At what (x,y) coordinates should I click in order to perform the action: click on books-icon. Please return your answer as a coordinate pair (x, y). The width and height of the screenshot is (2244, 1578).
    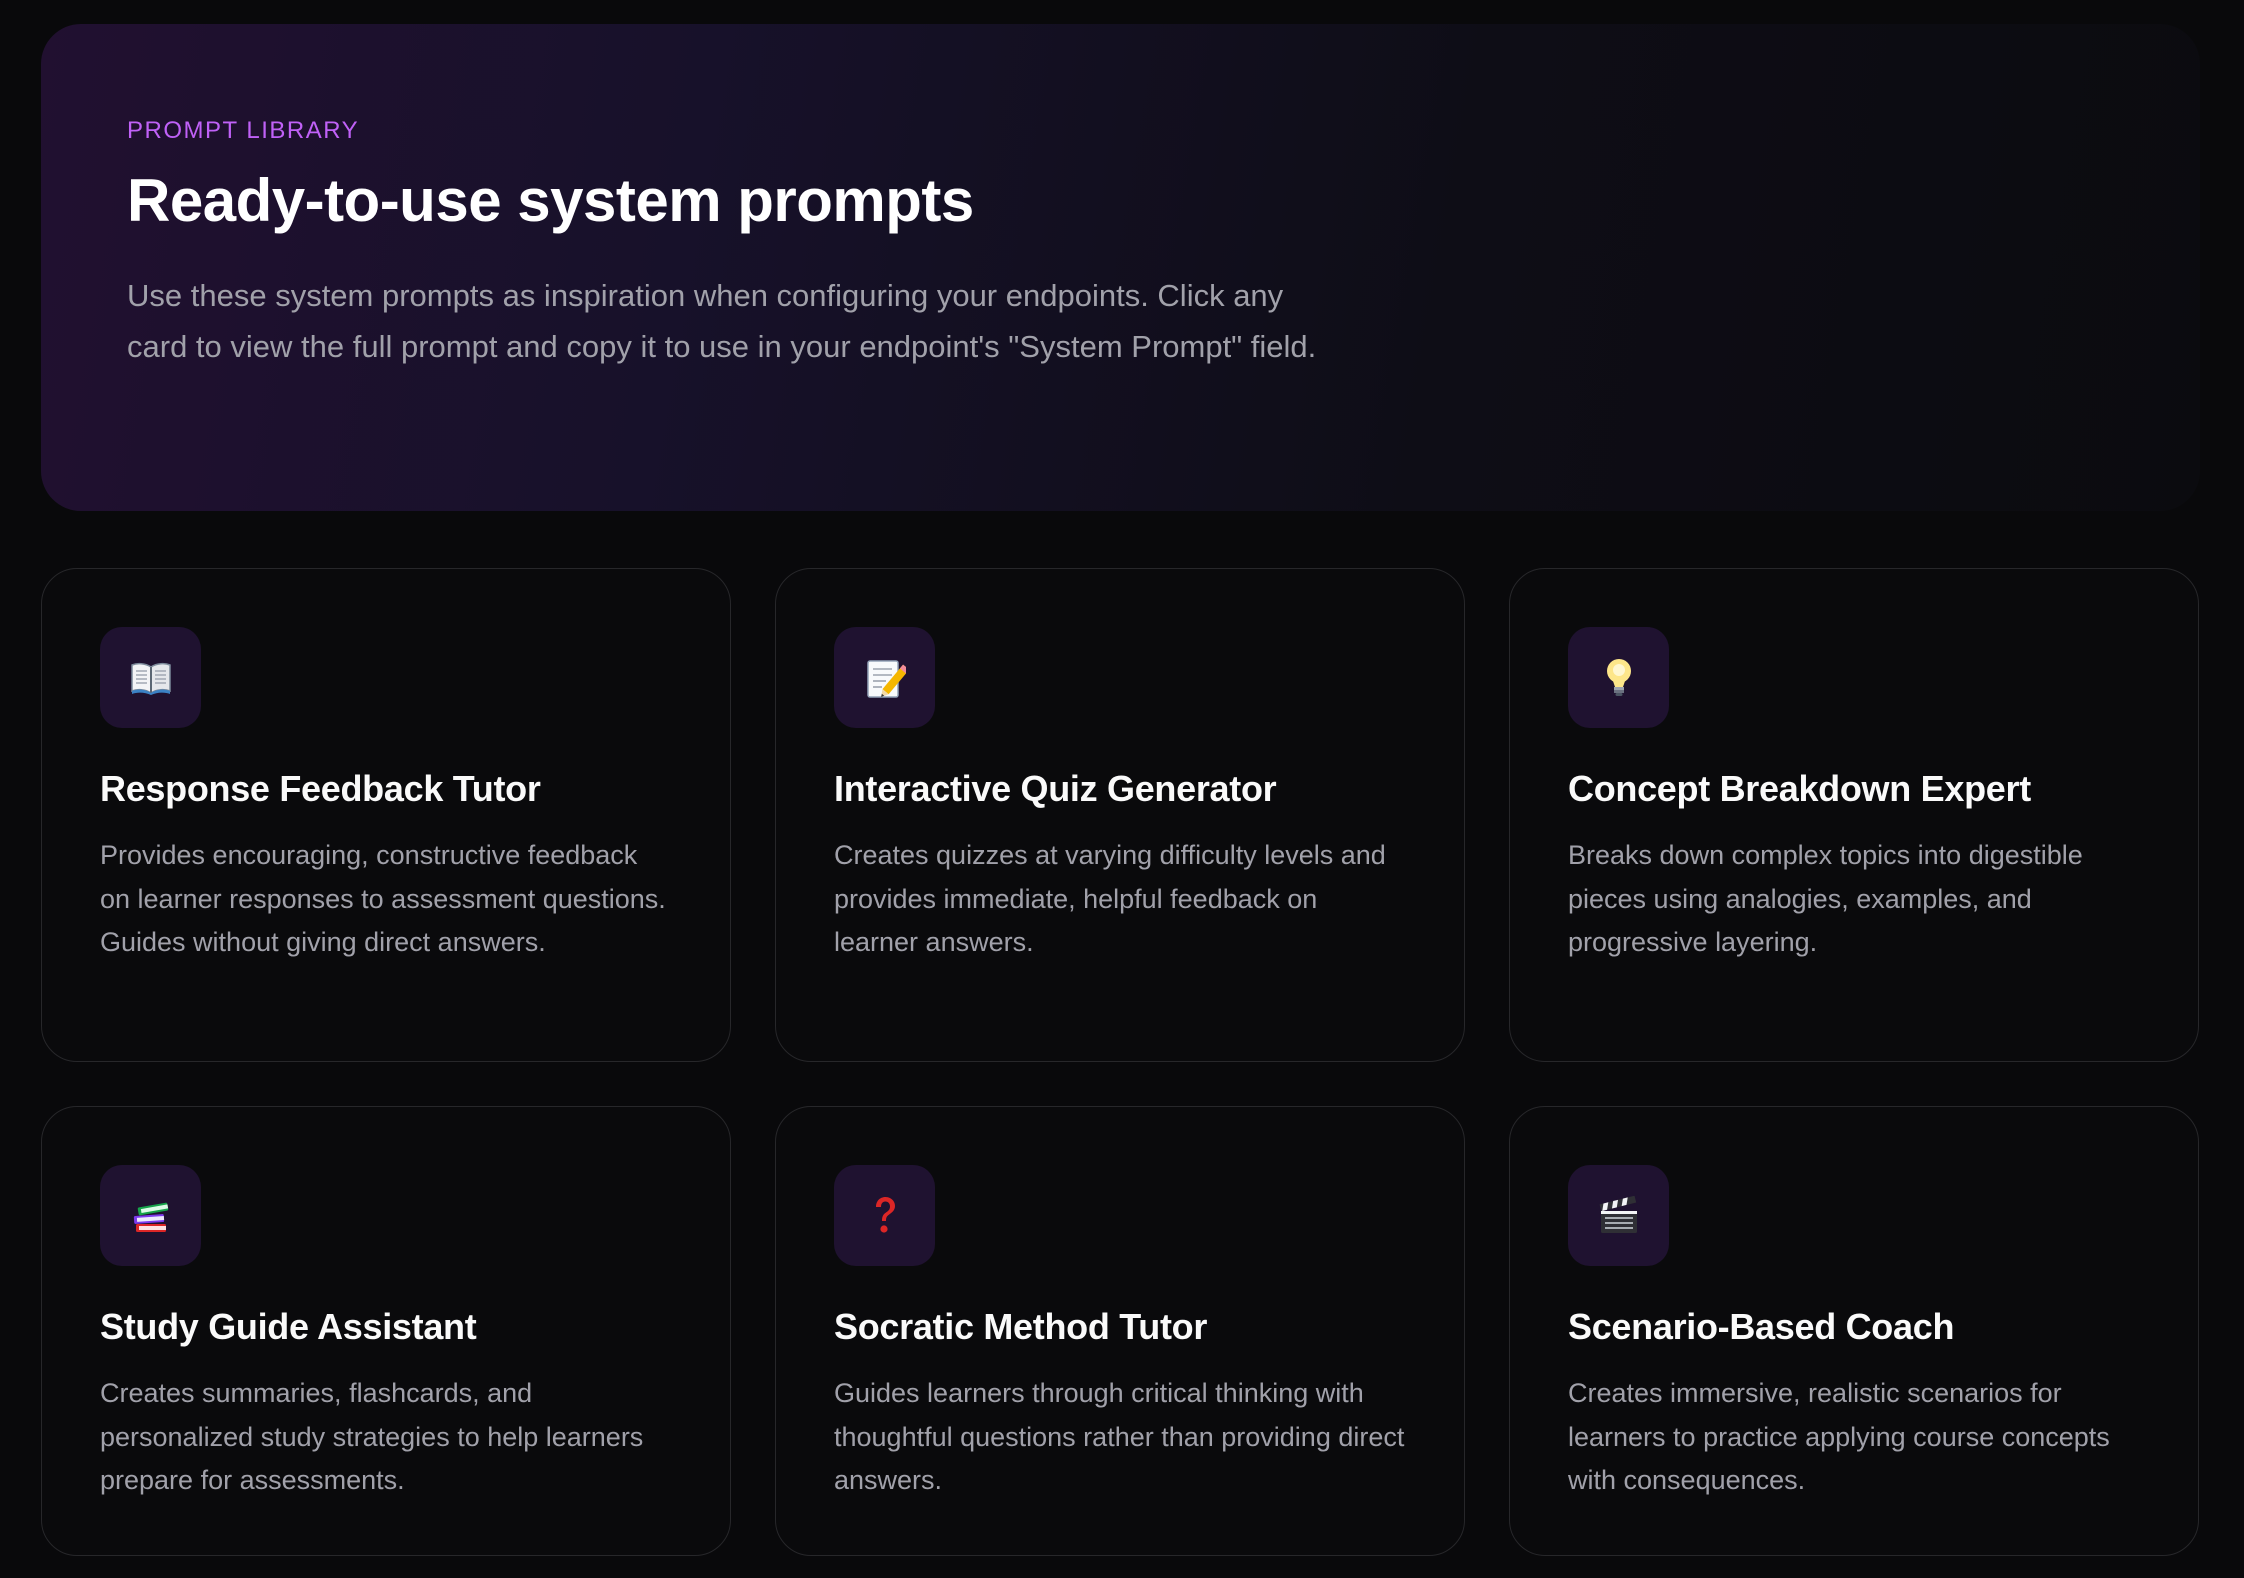
    Looking at the image, I should click on (150, 1215).